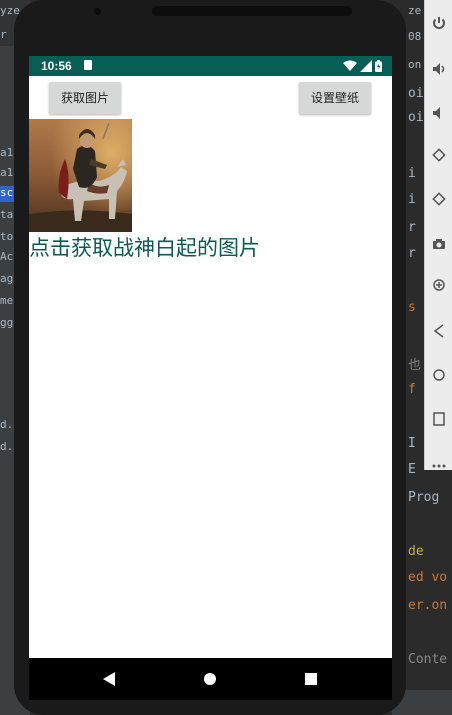  I want to click on camera-icon, so click(438, 245).